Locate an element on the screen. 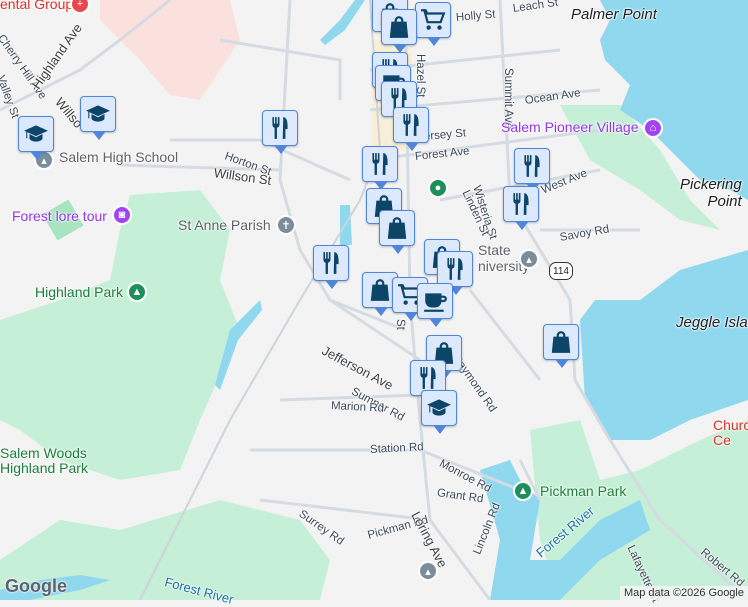 The image size is (748, 607). label-palmer-point: Palmer Point is located at coordinates (614, 14).